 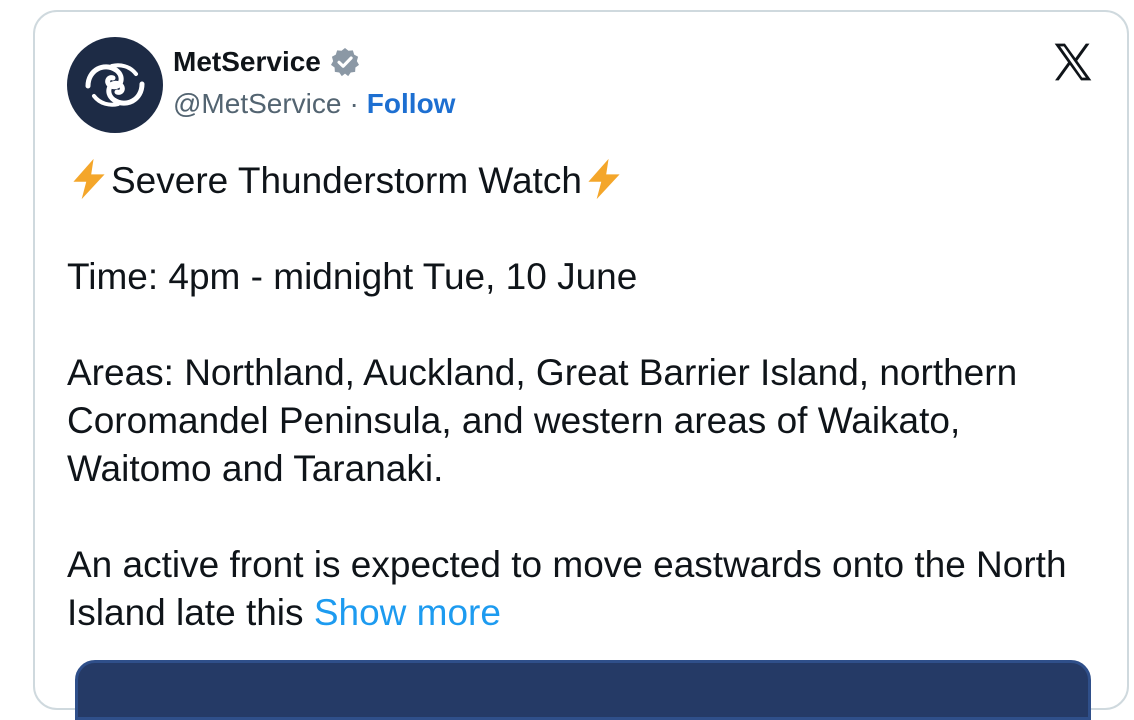 What do you see at coordinates (583, 690) in the screenshot?
I see `media-preview` at bounding box center [583, 690].